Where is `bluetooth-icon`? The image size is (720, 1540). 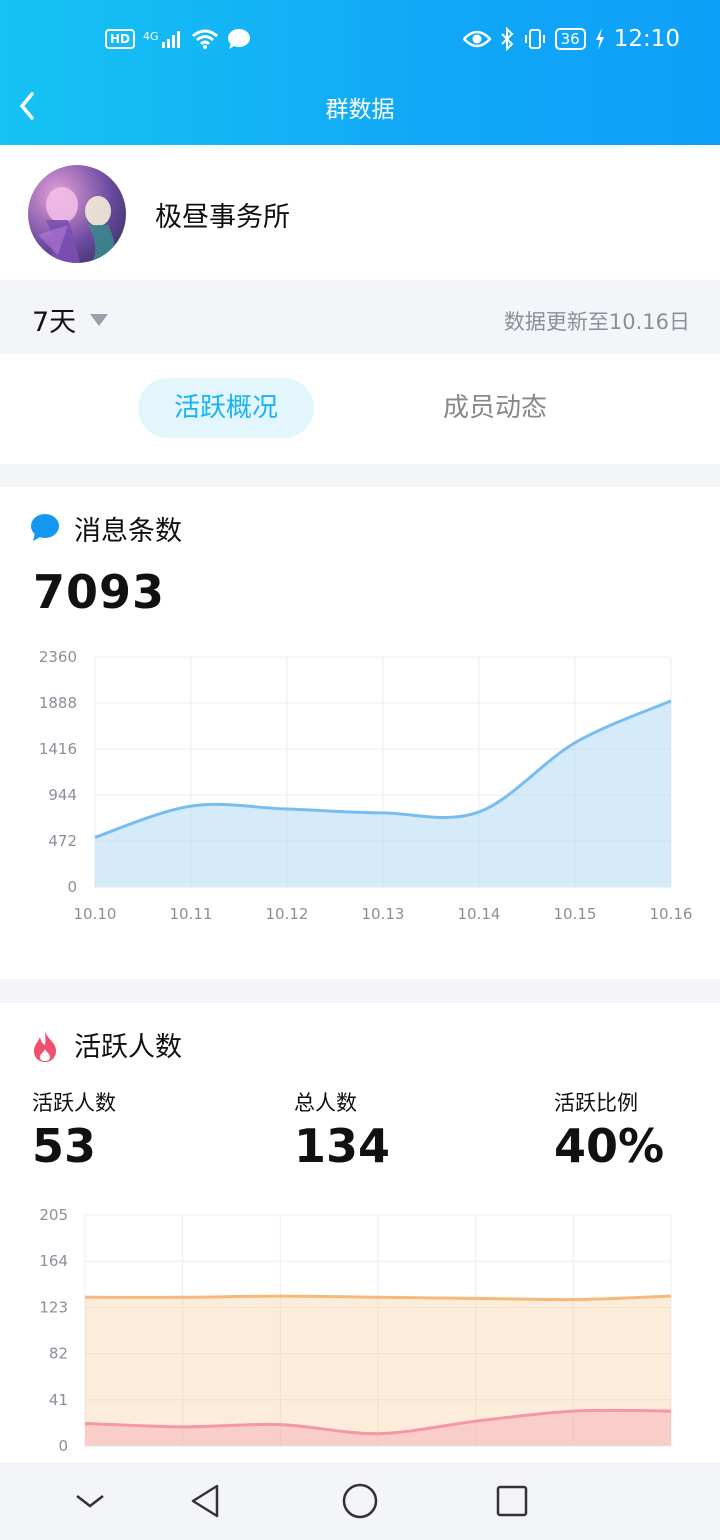 bluetooth-icon is located at coordinates (507, 39).